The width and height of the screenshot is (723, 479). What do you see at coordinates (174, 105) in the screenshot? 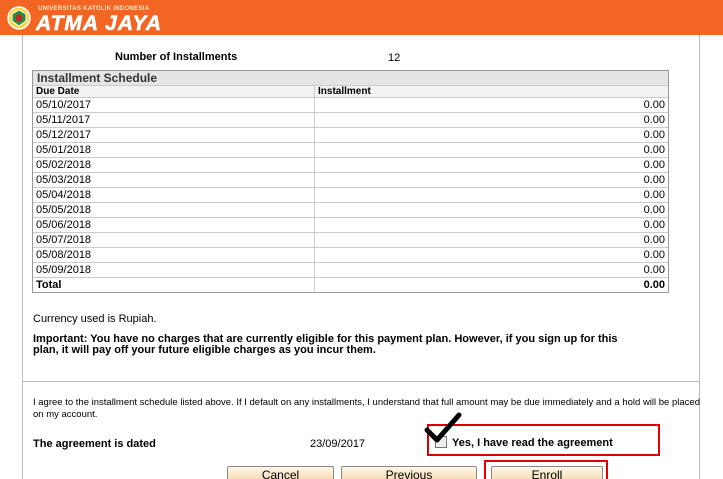
I see `due-date-cell: 05/10/2017` at bounding box center [174, 105].